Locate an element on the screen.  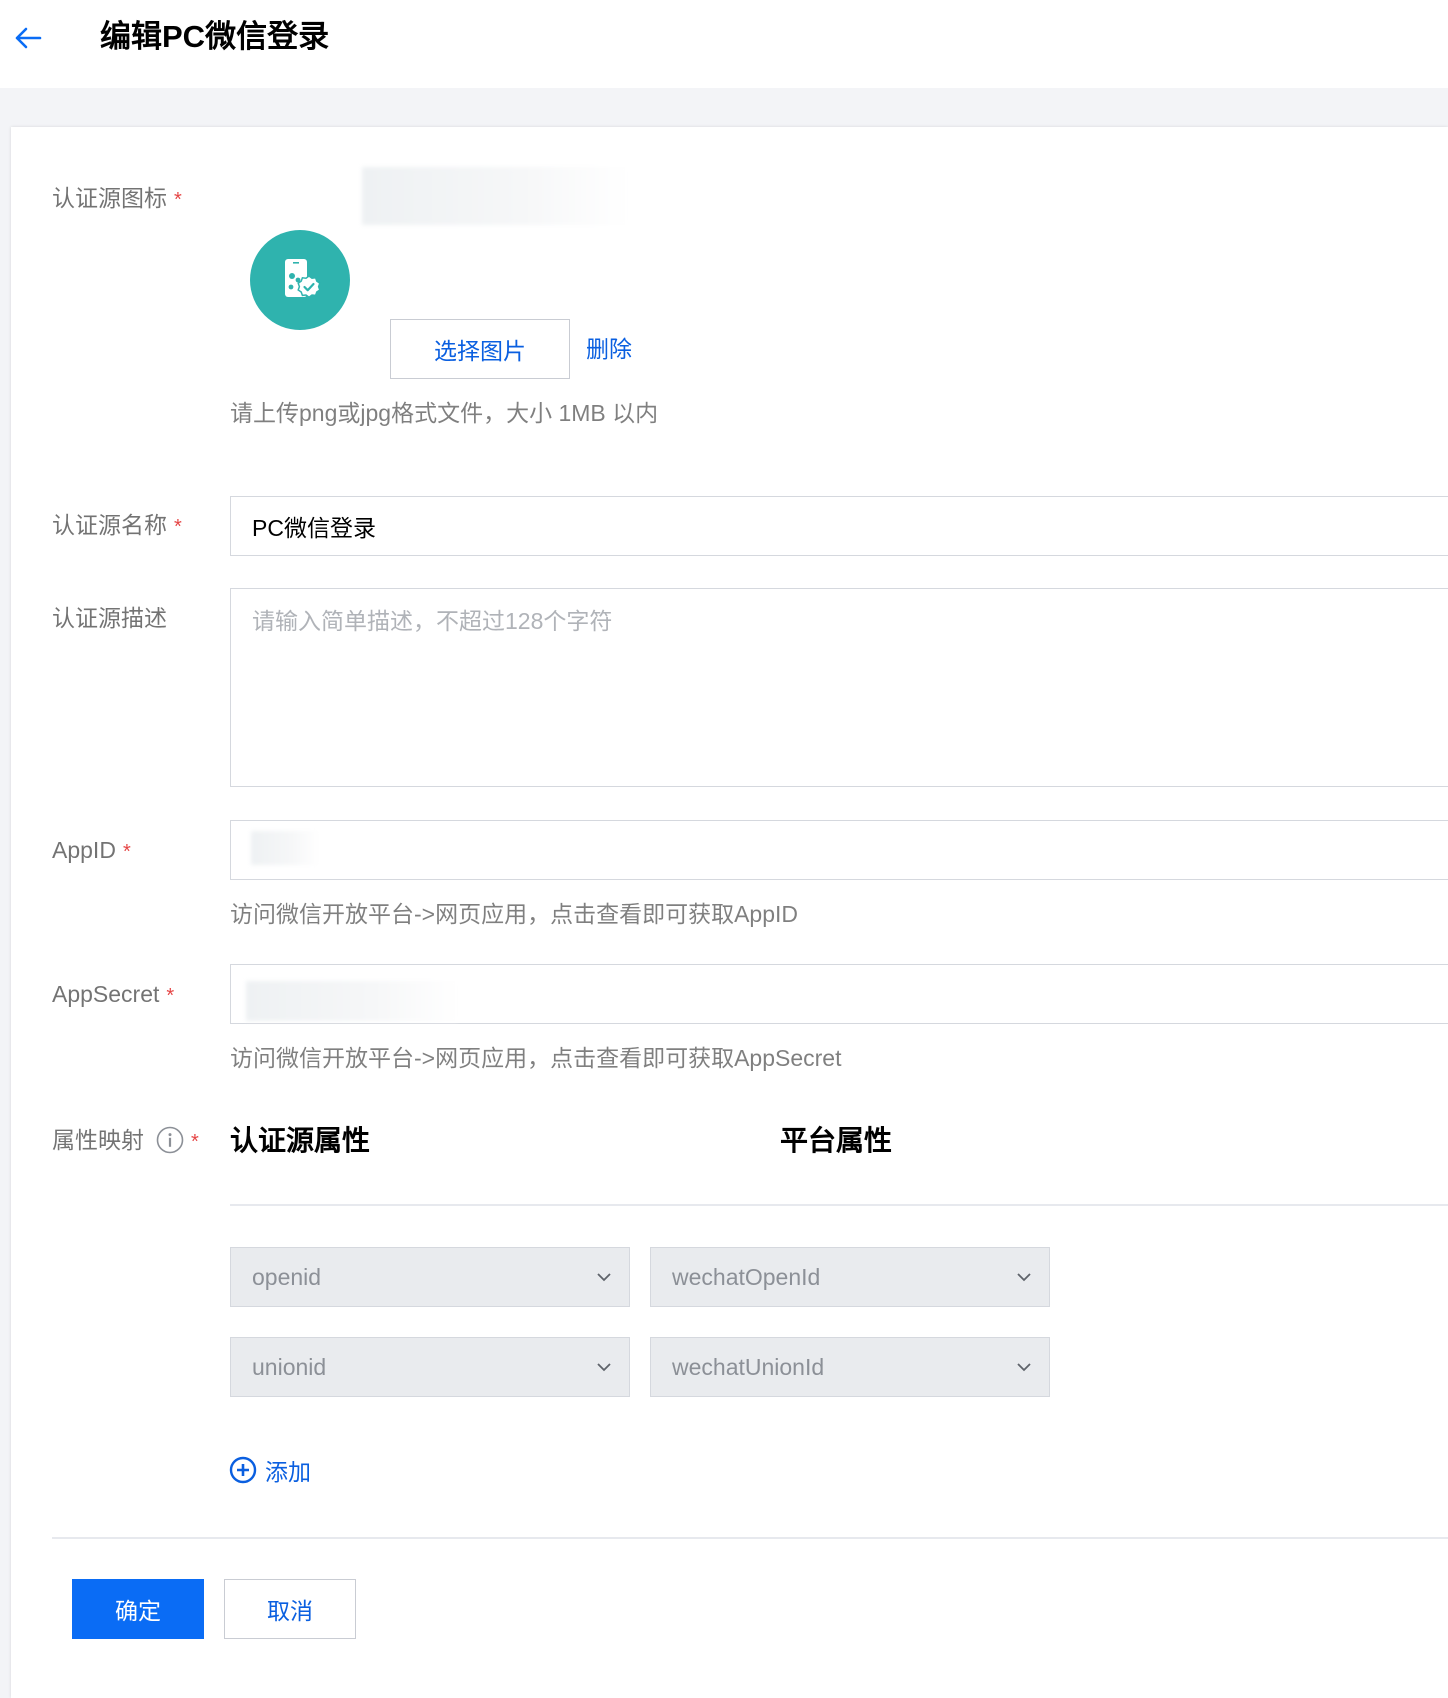
selected-value: wechatUnionId is located at coordinates (748, 1366).